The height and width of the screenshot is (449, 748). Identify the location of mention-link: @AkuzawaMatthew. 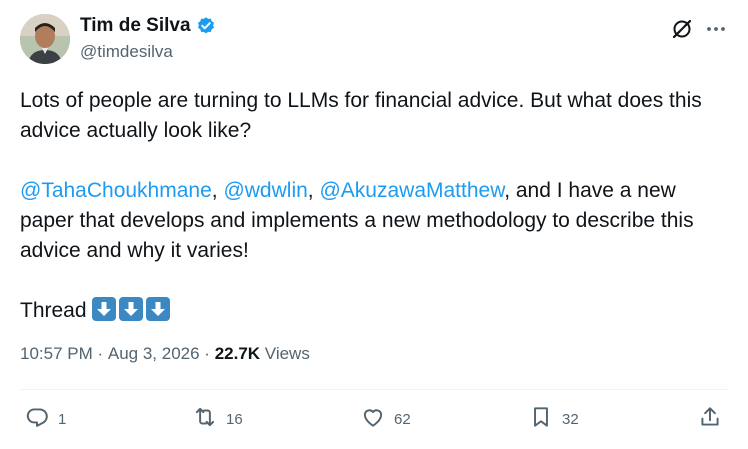
(411, 190).